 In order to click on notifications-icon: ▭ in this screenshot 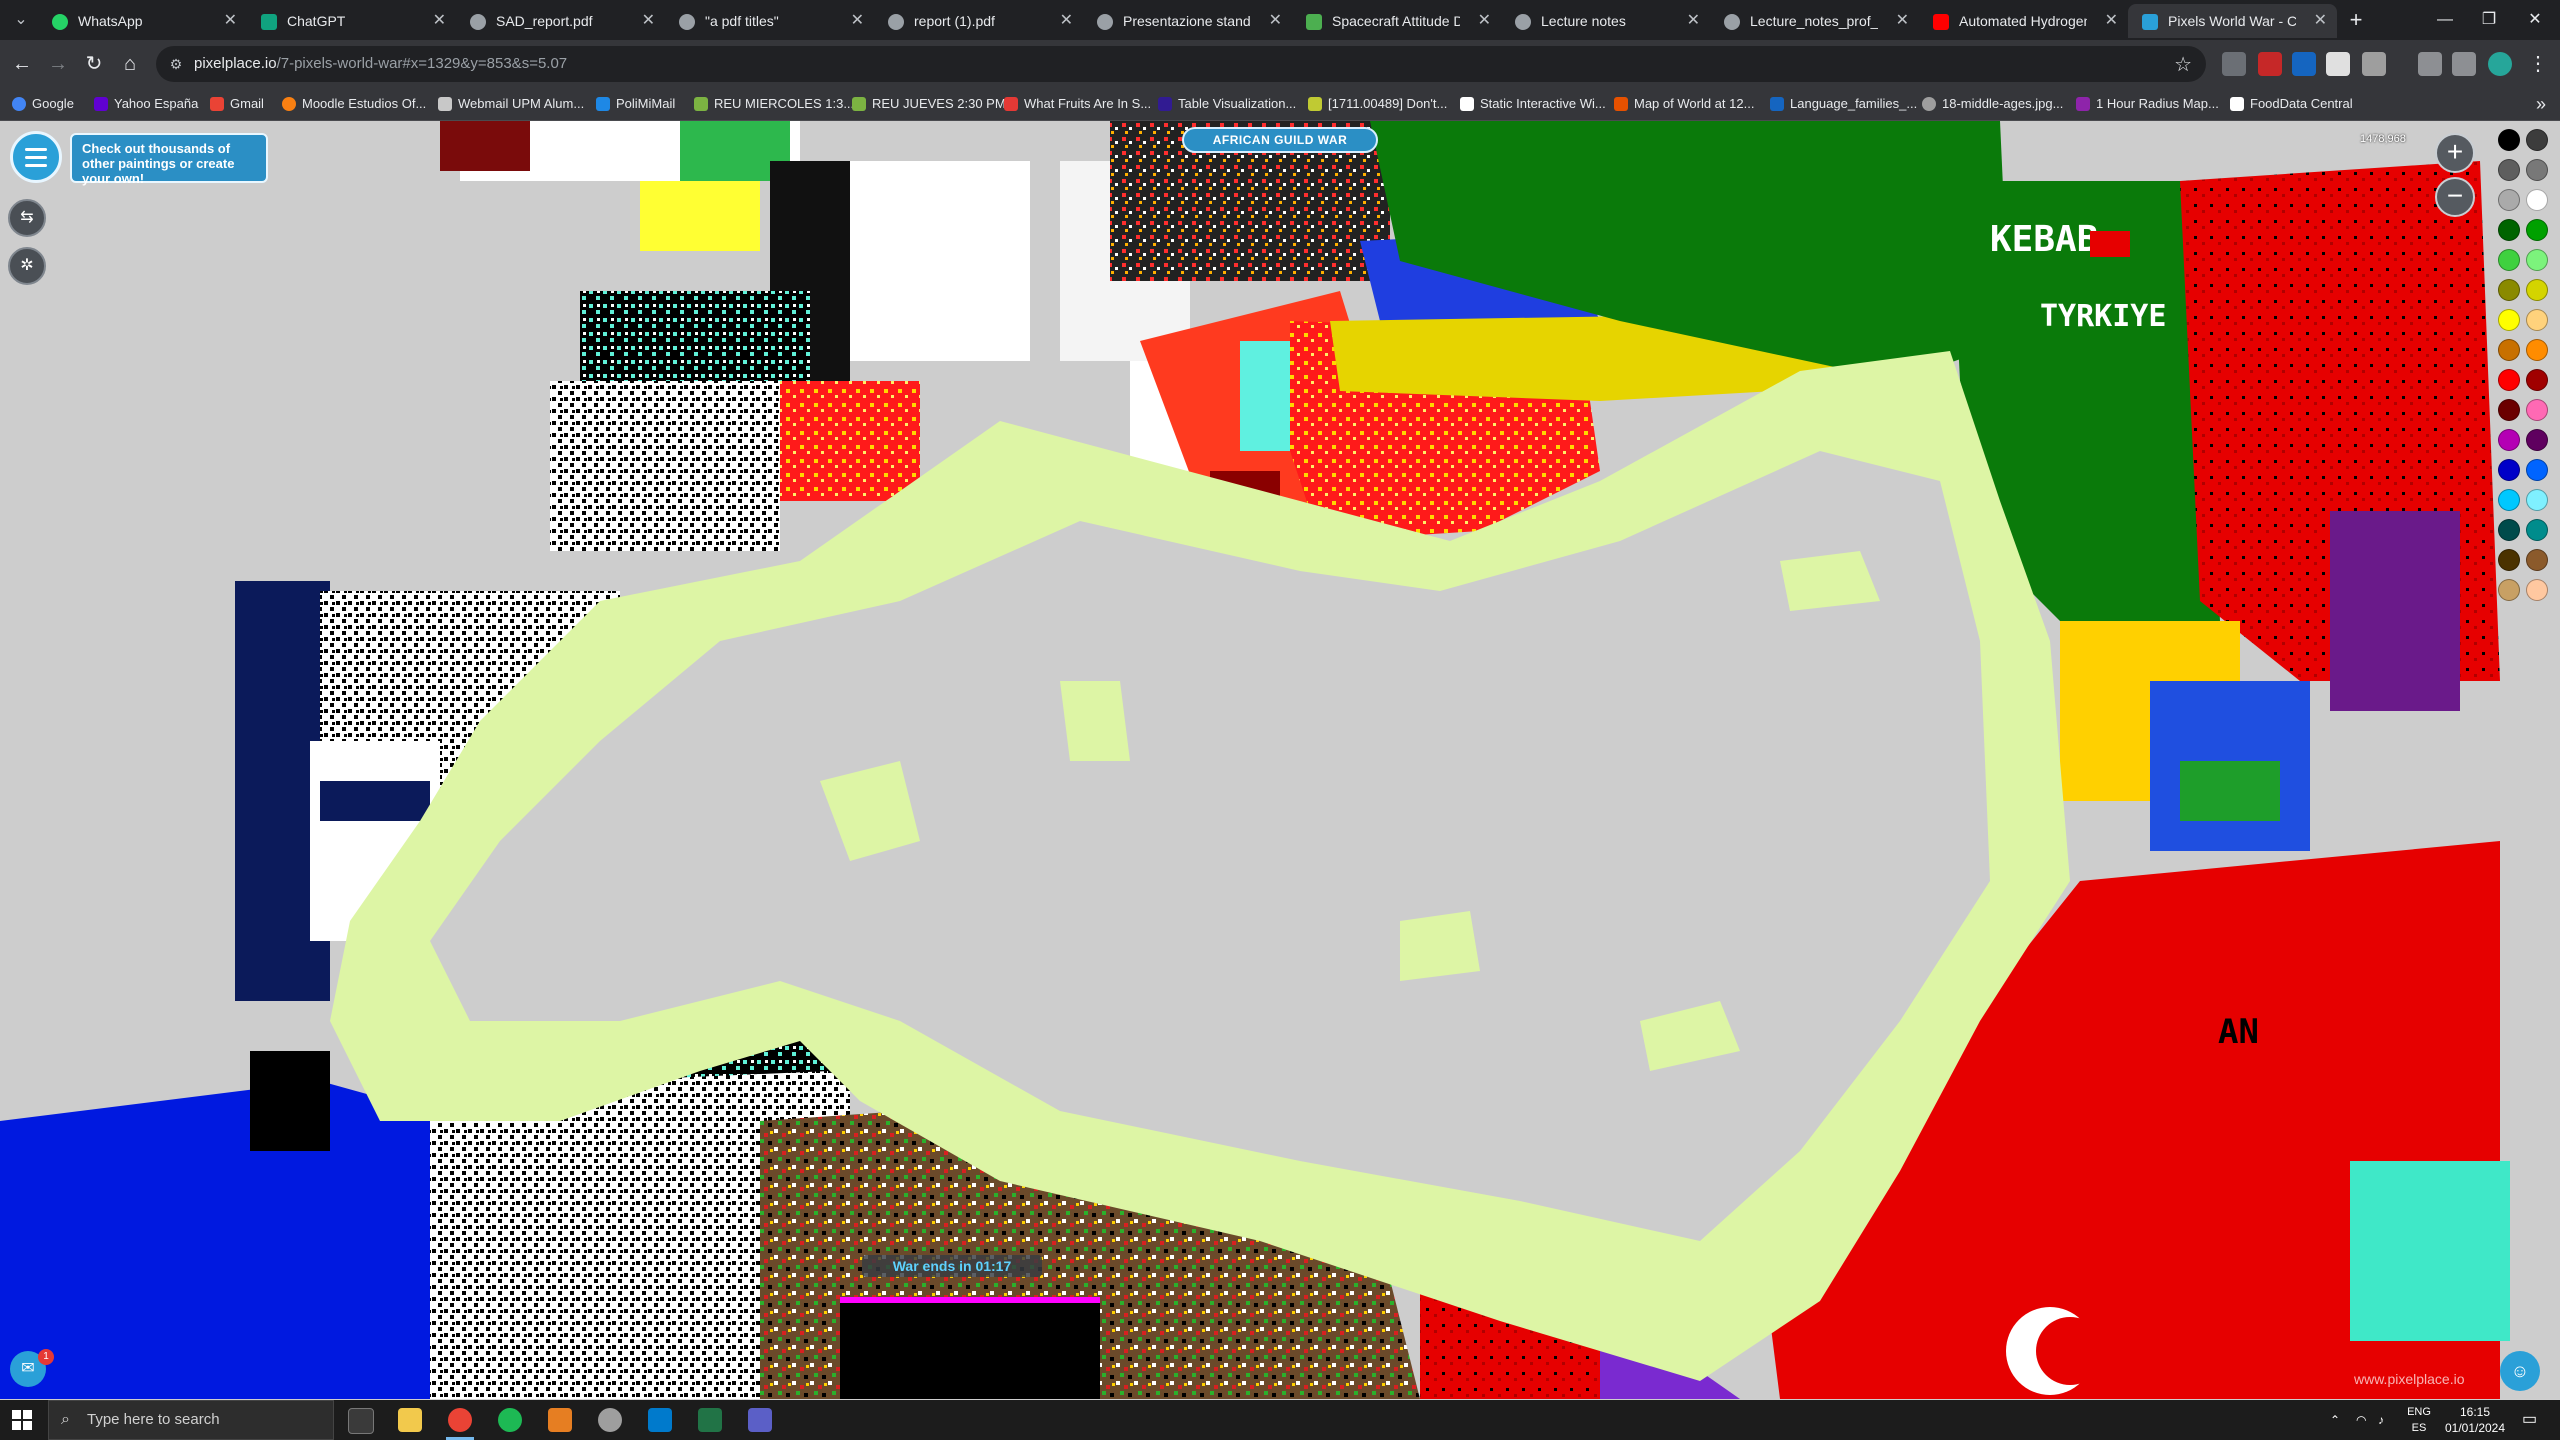, I will do `click(2529, 1420)`.